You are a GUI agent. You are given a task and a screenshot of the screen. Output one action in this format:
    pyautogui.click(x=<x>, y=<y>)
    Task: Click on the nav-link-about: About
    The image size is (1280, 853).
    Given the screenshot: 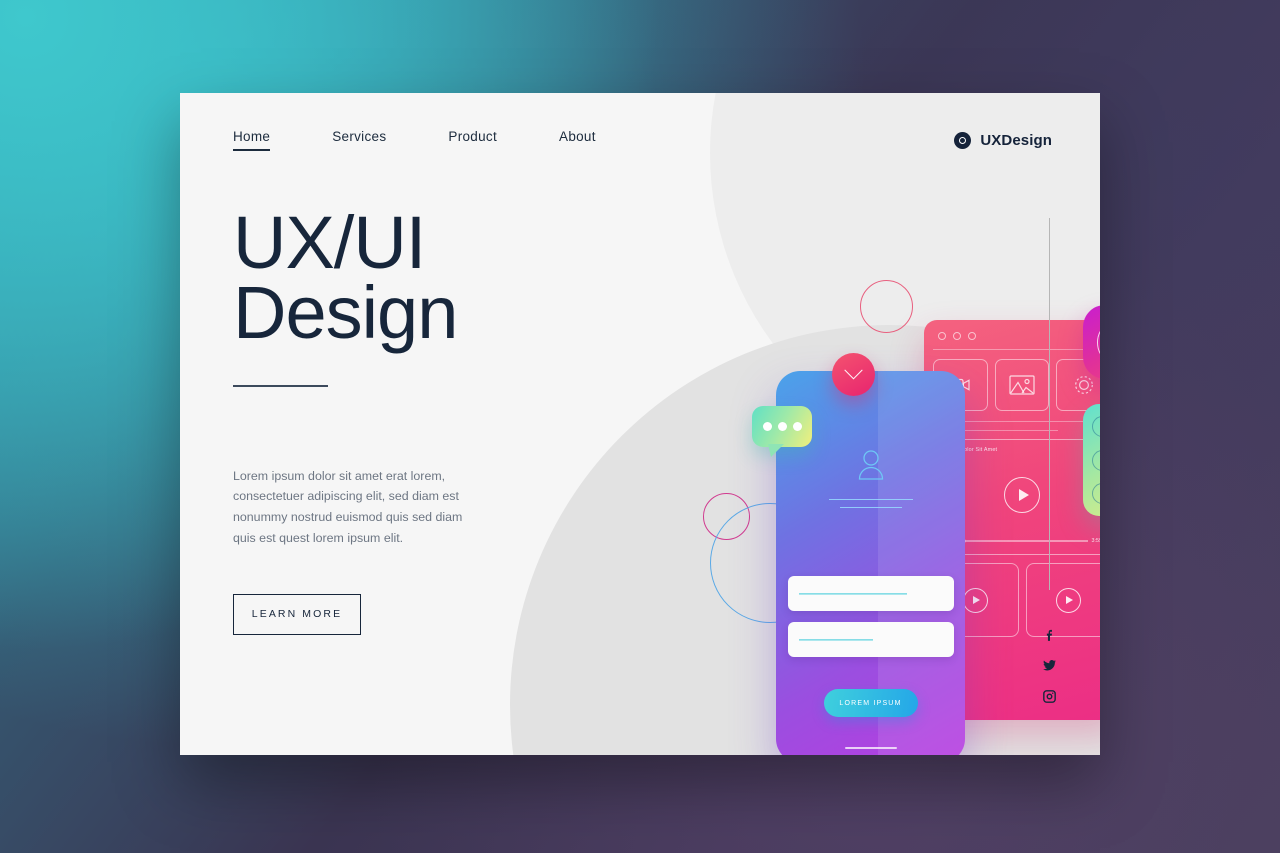 What is the action you would take?
    pyautogui.click(x=577, y=140)
    